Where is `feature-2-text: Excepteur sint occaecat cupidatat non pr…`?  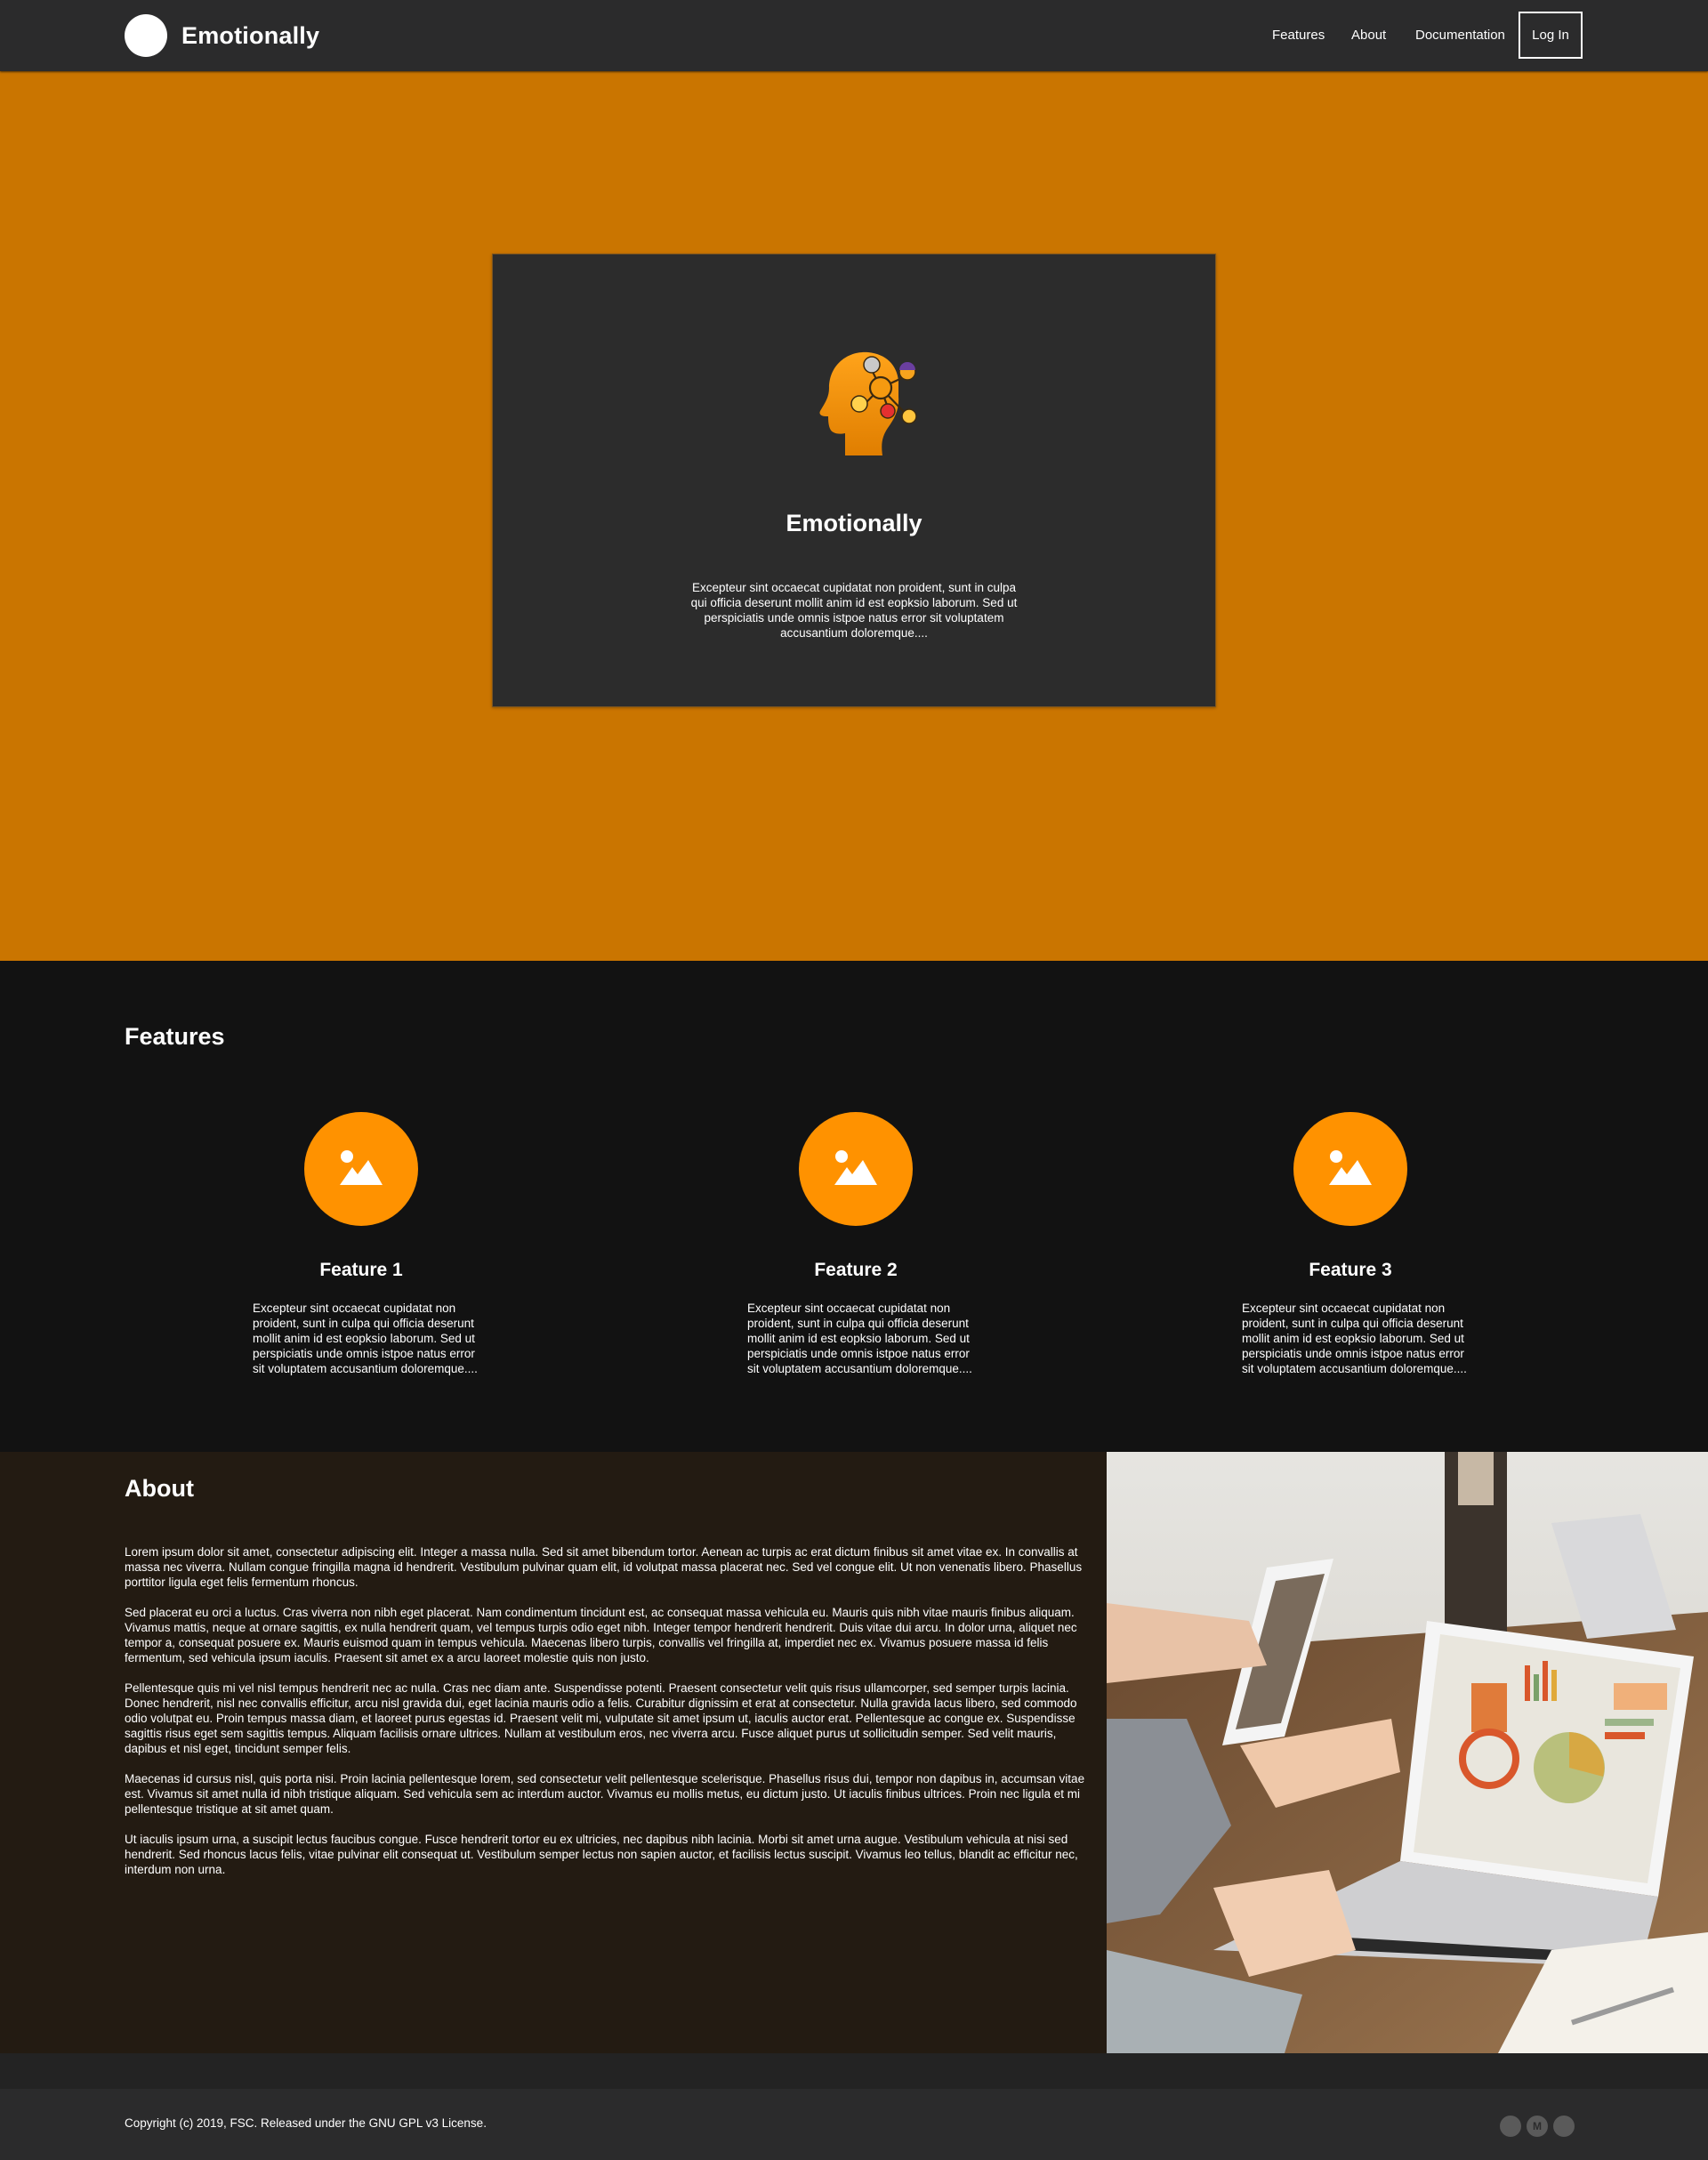
feature-2-text: Excepteur sint occaecat cupidatat non pr… is located at coordinates (859, 1338).